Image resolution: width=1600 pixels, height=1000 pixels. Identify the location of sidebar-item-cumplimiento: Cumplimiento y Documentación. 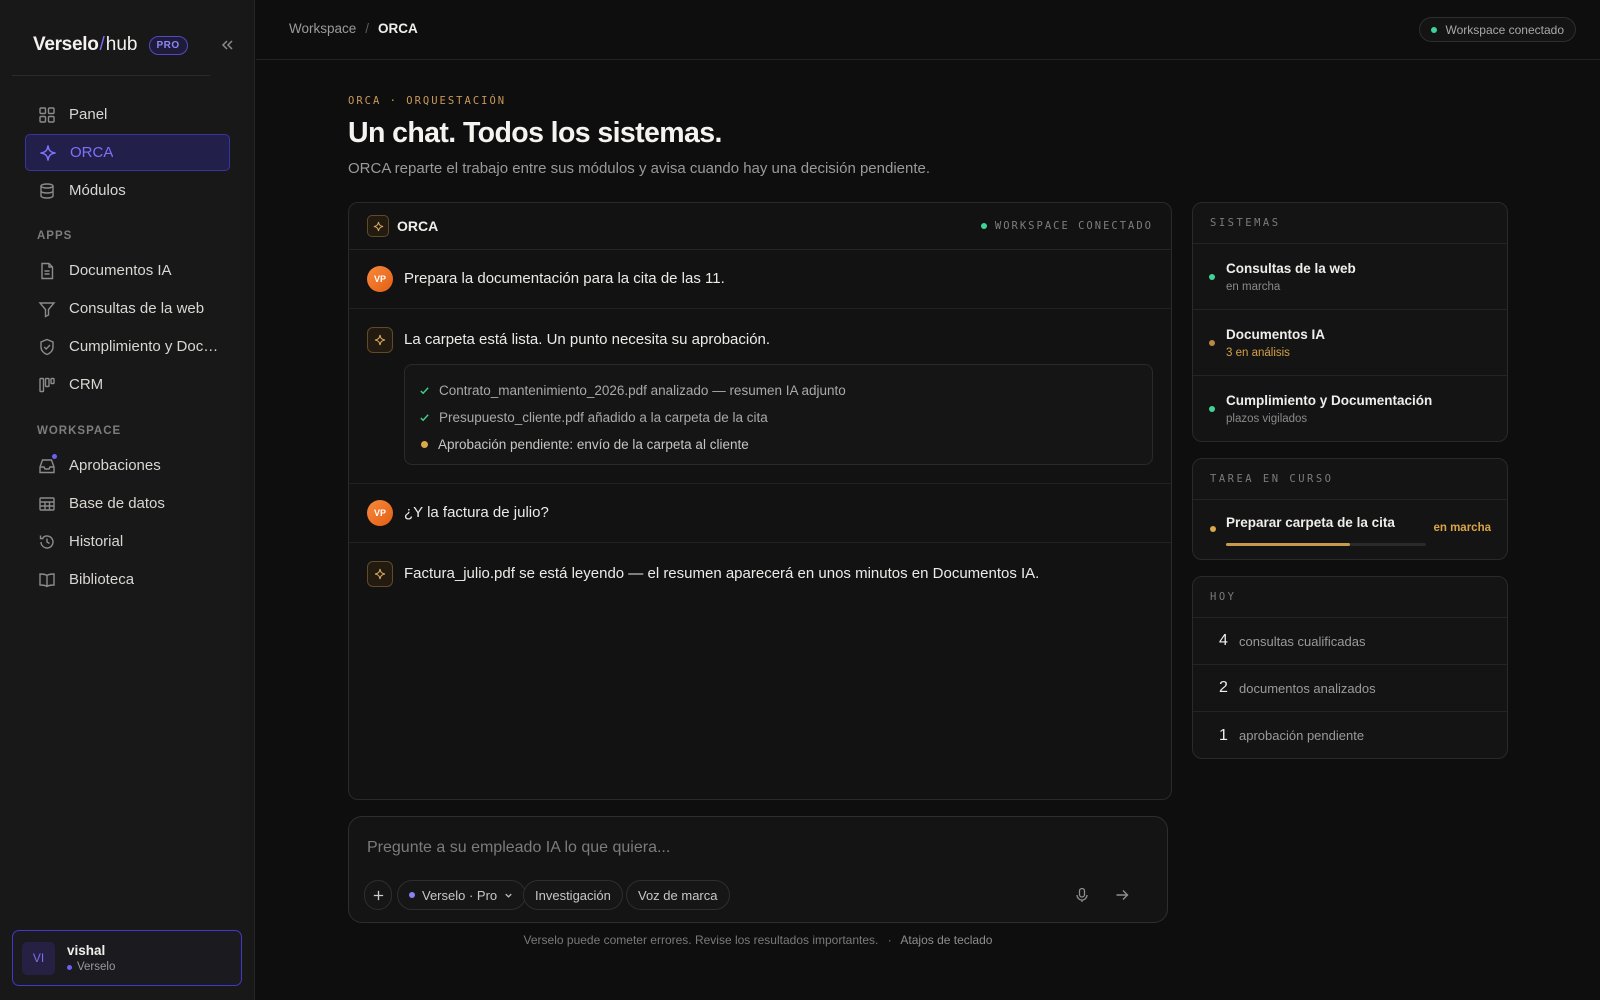
(127, 346).